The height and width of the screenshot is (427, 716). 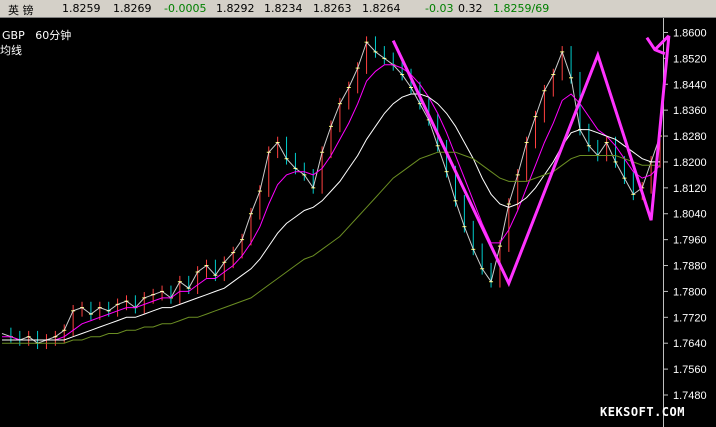 What do you see at coordinates (13, 35) in the screenshot?
I see `symbol-code: GBP` at bounding box center [13, 35].